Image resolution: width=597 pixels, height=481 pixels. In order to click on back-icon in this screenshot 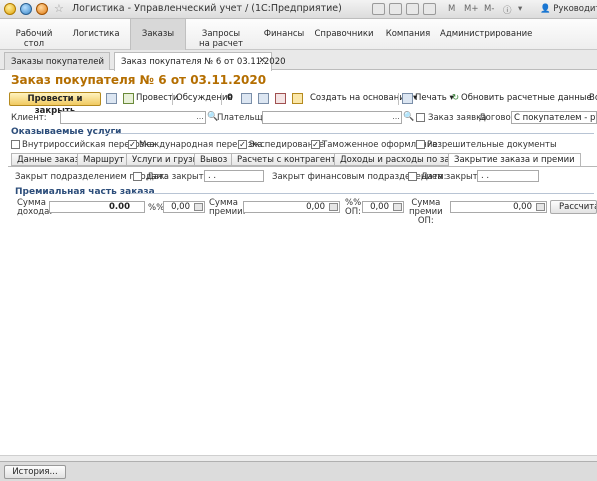, I will do `click(26, 9)`.